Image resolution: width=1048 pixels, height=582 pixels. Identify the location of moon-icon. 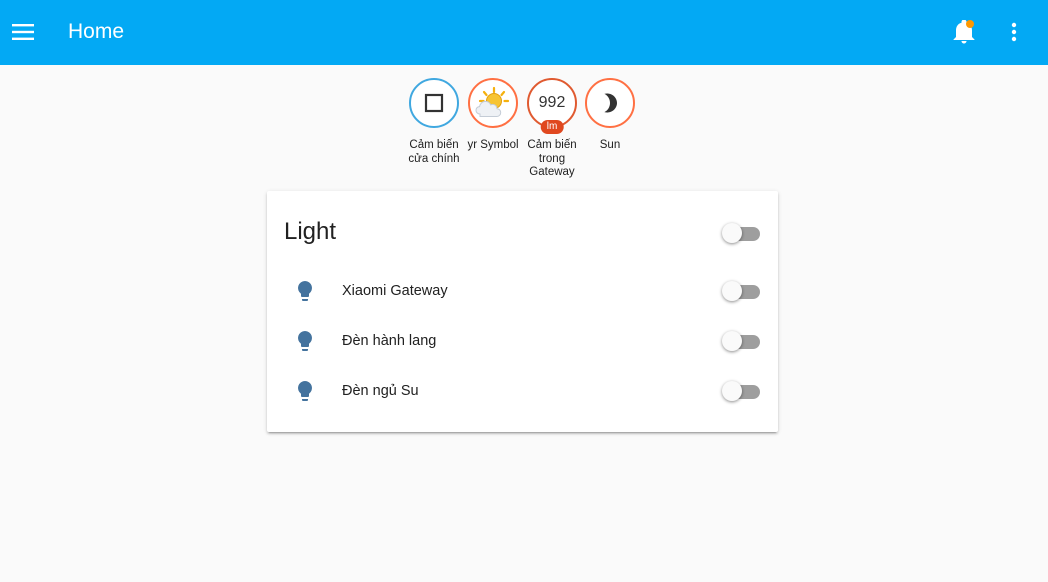
(610, 103).